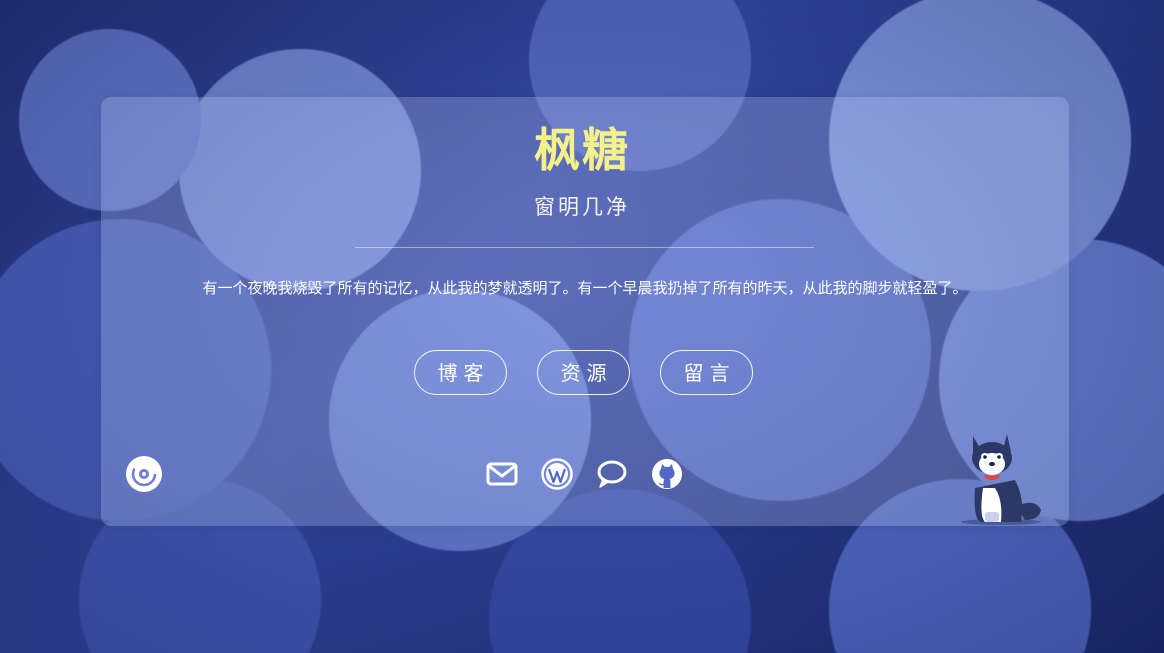  Describe the element at coordinates (460, 372) in the screenshot. I see `blog-button: 博客` at that location.